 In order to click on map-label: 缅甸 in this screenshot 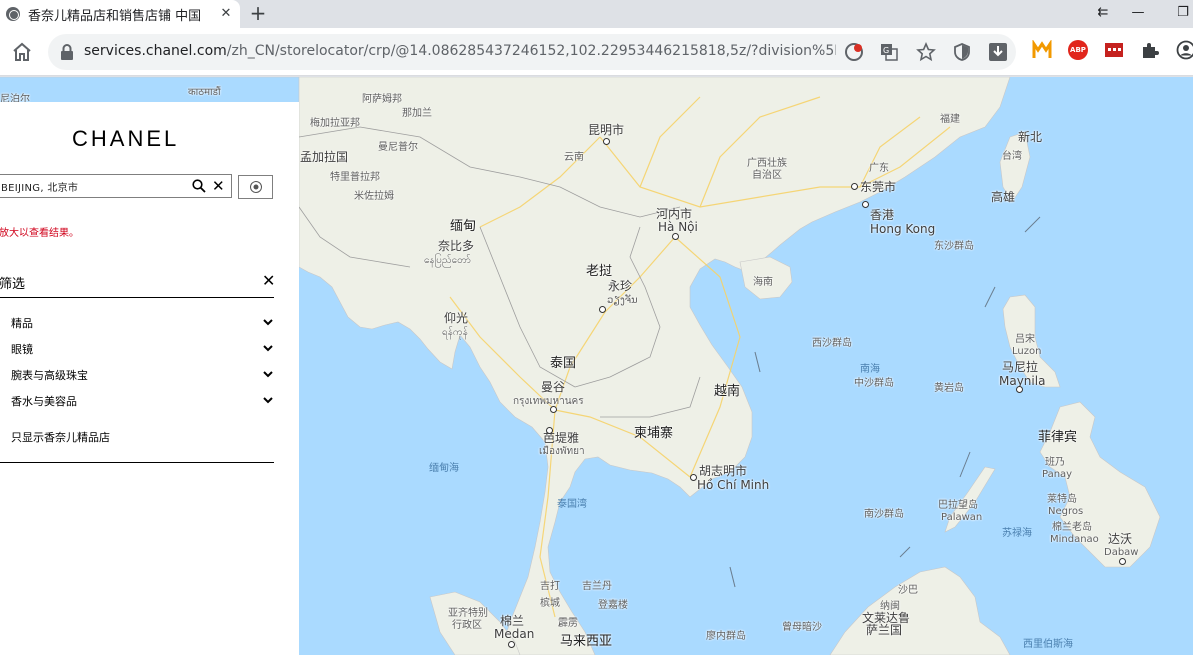, I will do `click(463, 226)`.